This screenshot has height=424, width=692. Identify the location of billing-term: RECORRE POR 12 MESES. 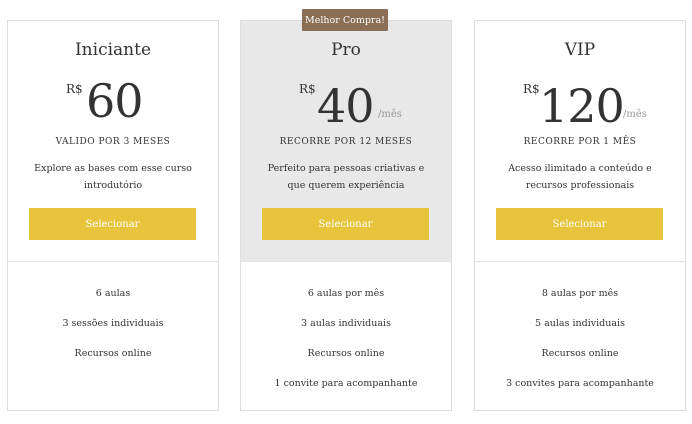
(346, 142).